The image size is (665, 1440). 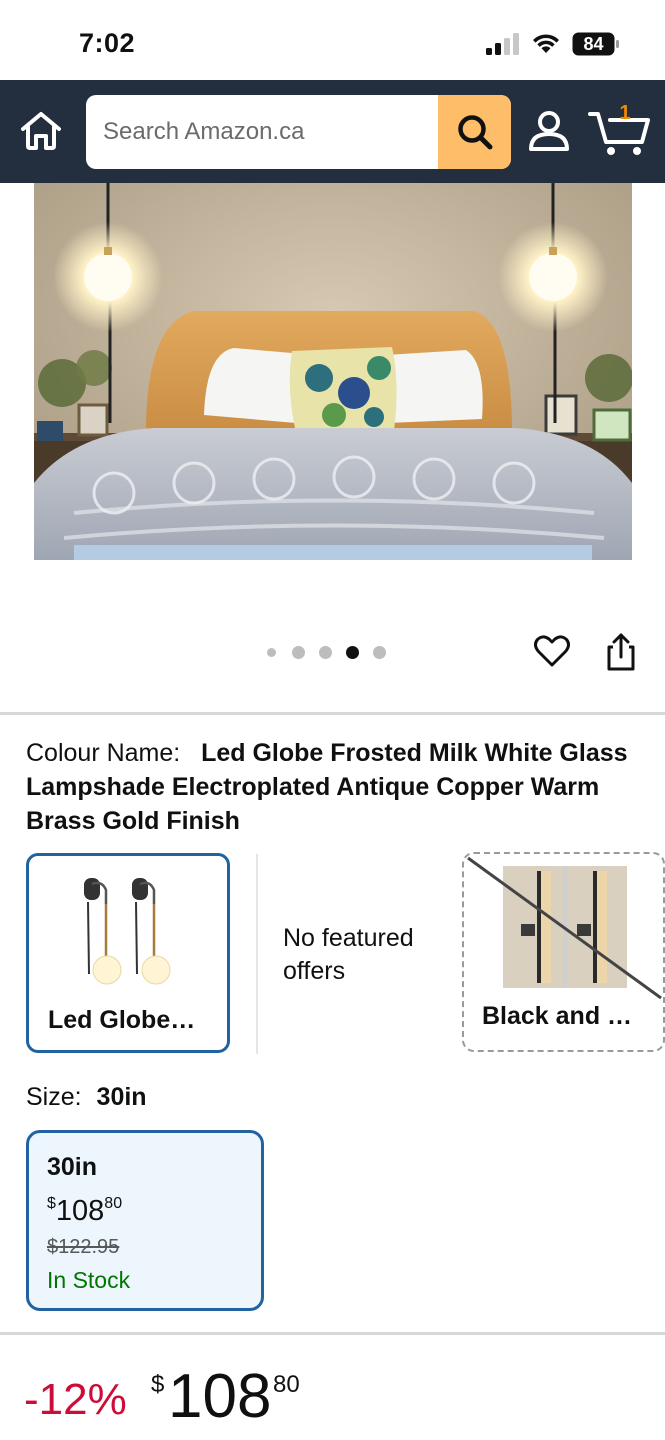 What do you see at coordinates (546, 43) in the screenshot?
I see `wifi-icon` at bounding box center [546, 43].